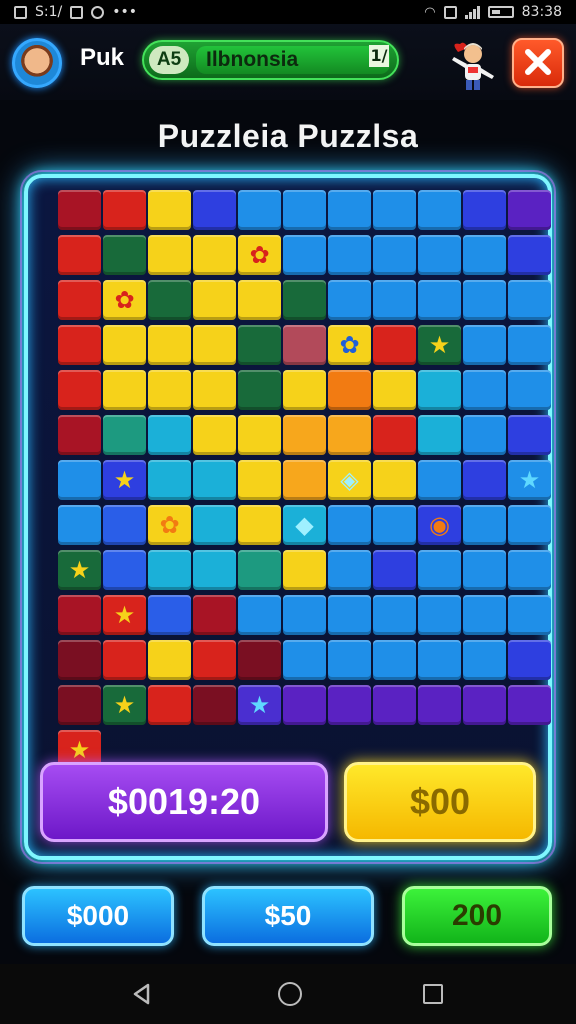  I want to click on option-button-3: 200, so click(477, 916).